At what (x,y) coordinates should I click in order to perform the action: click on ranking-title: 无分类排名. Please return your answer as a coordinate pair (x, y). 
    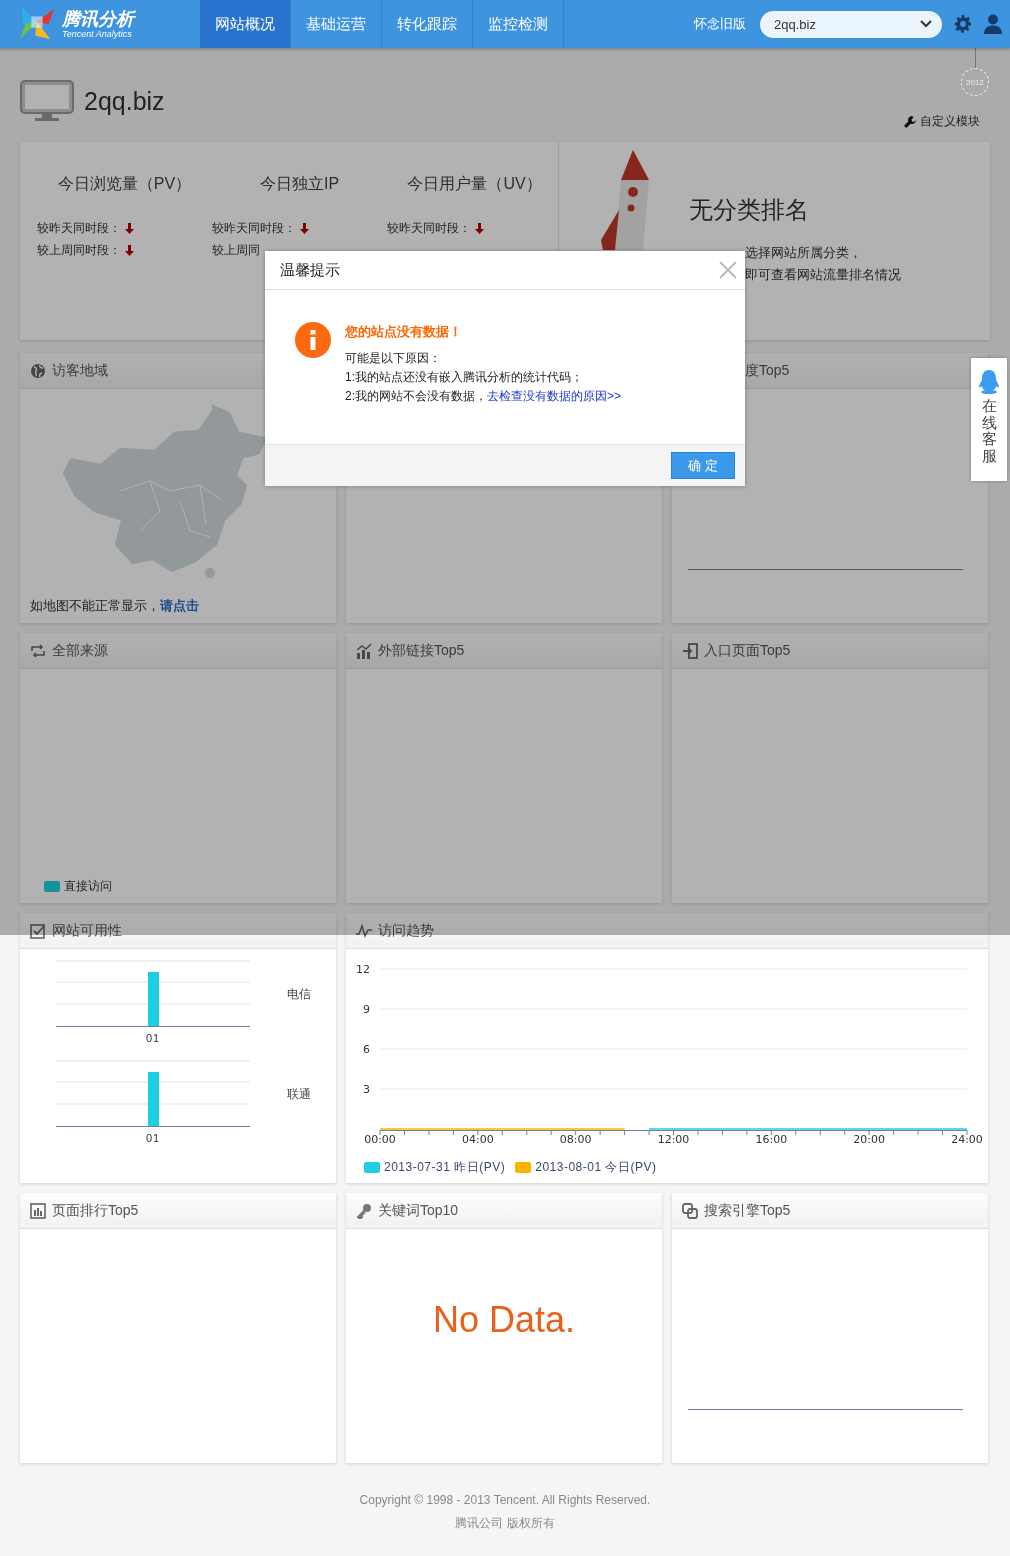
    Looking at the image, I should click on (749, 210).